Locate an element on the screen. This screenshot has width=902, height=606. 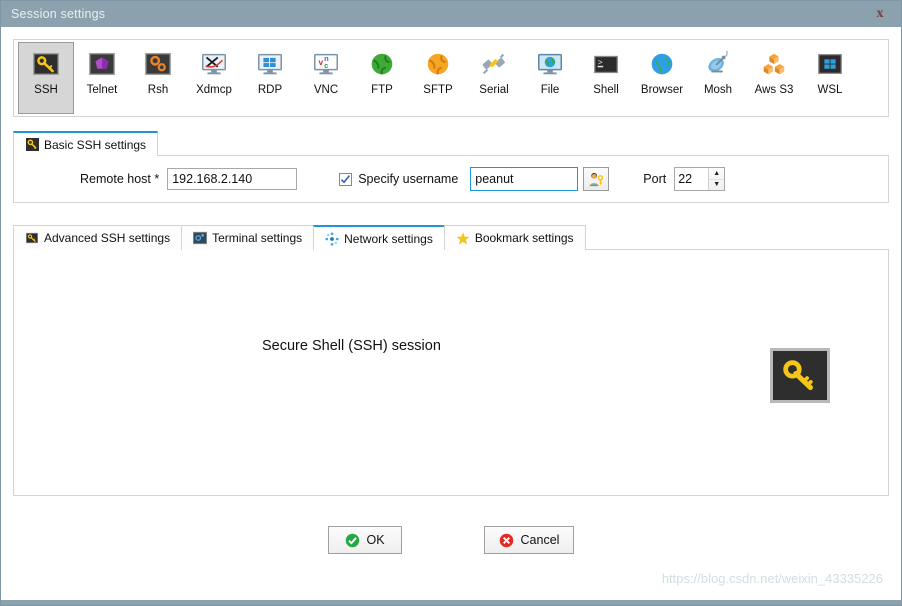
port-input is located at coordinates (692, 179).